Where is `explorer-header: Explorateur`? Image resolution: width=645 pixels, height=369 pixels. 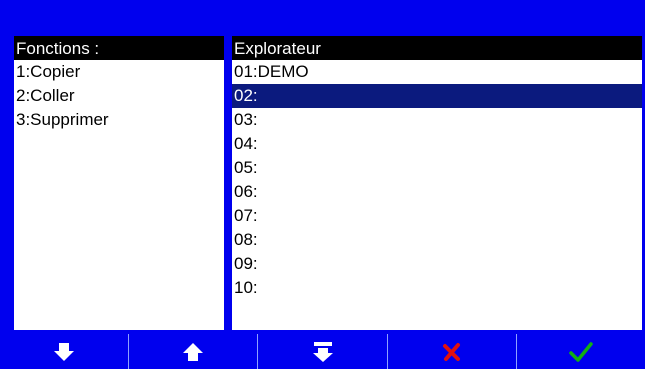 explorer-header: Explorateur is located at coordinates (437, 49).